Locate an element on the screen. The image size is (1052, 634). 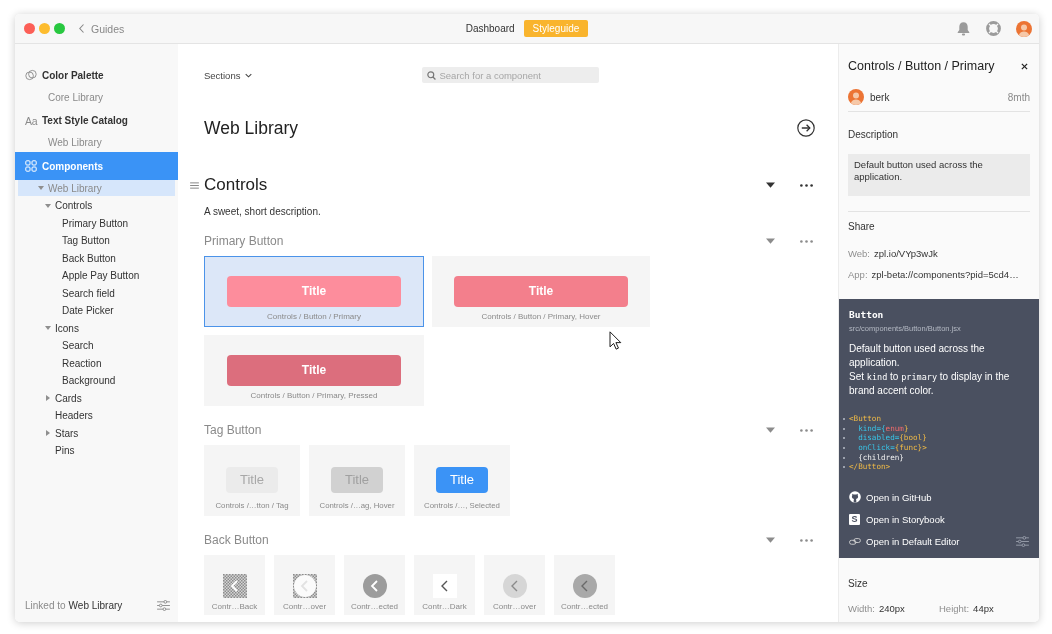
group-description: A sweet, short description. is located at coordinates (262, 212).